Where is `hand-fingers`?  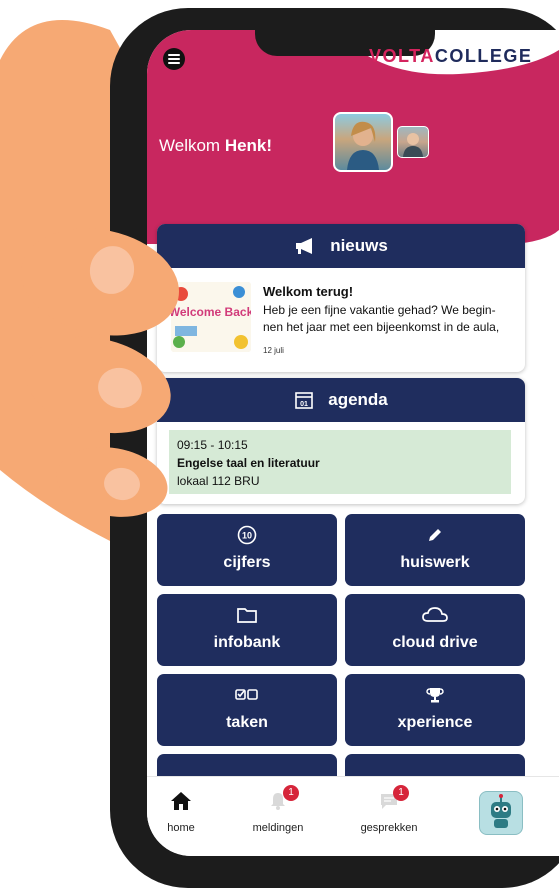
hand-fingers is located at coordinates (100, 372).